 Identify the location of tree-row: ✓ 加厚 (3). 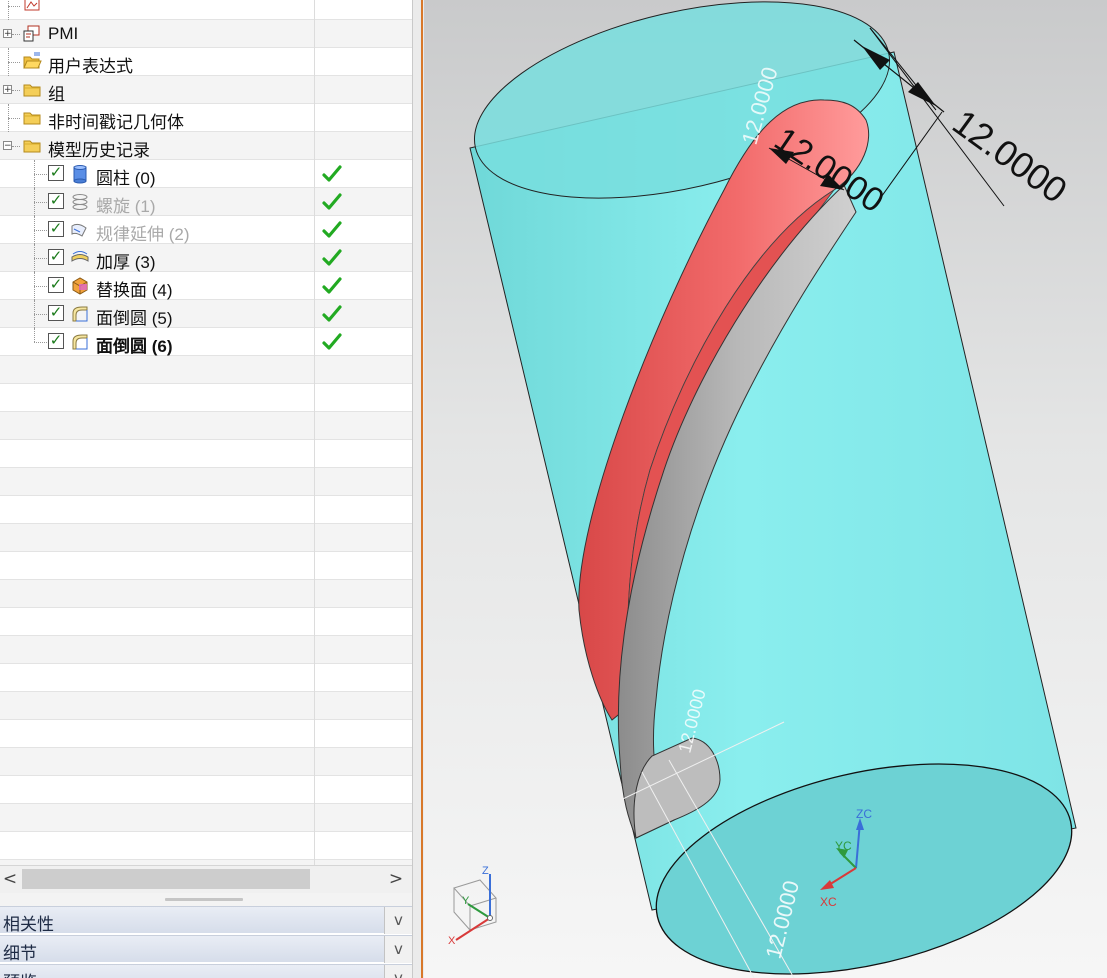
(206, 258).